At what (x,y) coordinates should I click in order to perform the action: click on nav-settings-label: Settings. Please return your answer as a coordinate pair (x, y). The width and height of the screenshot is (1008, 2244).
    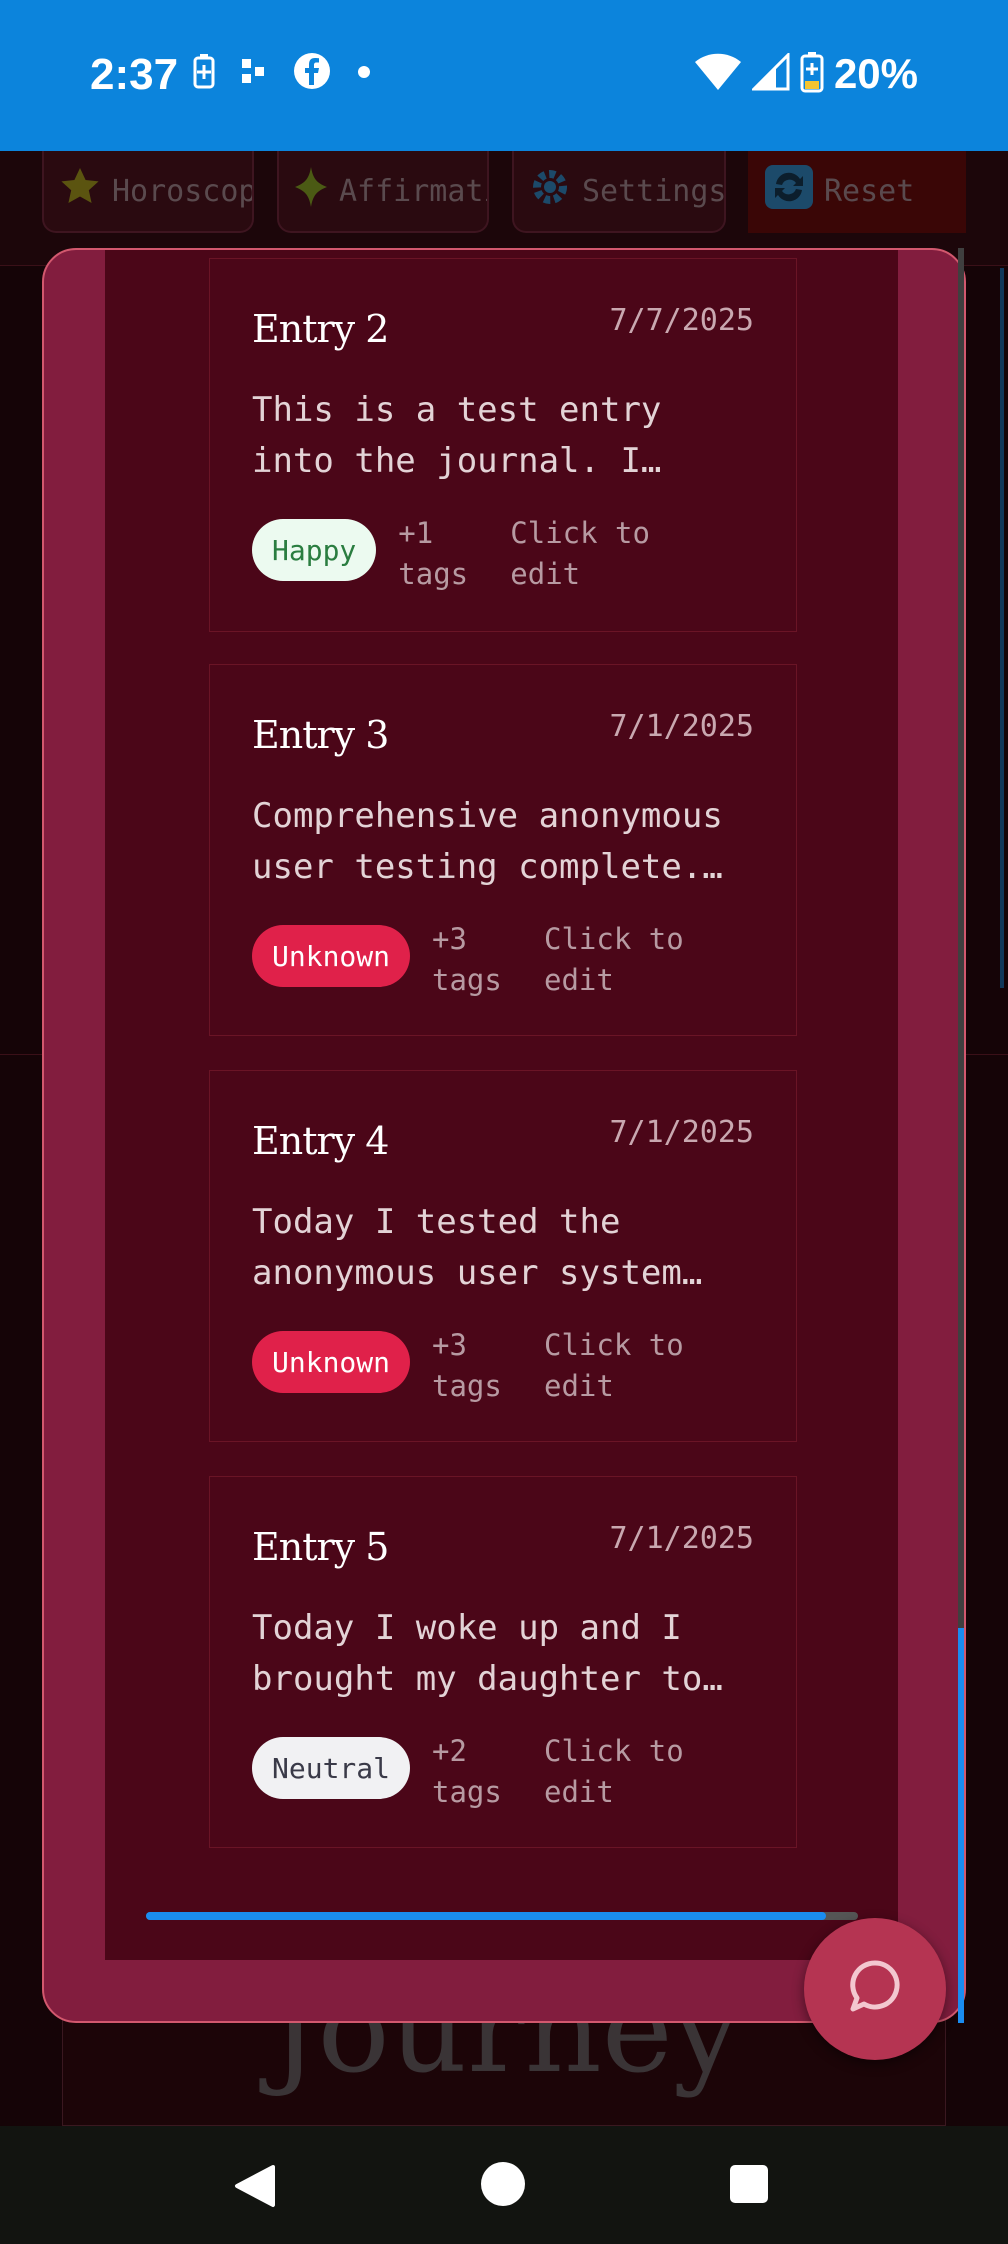
    Looking at the image, I should click on (654, 191).